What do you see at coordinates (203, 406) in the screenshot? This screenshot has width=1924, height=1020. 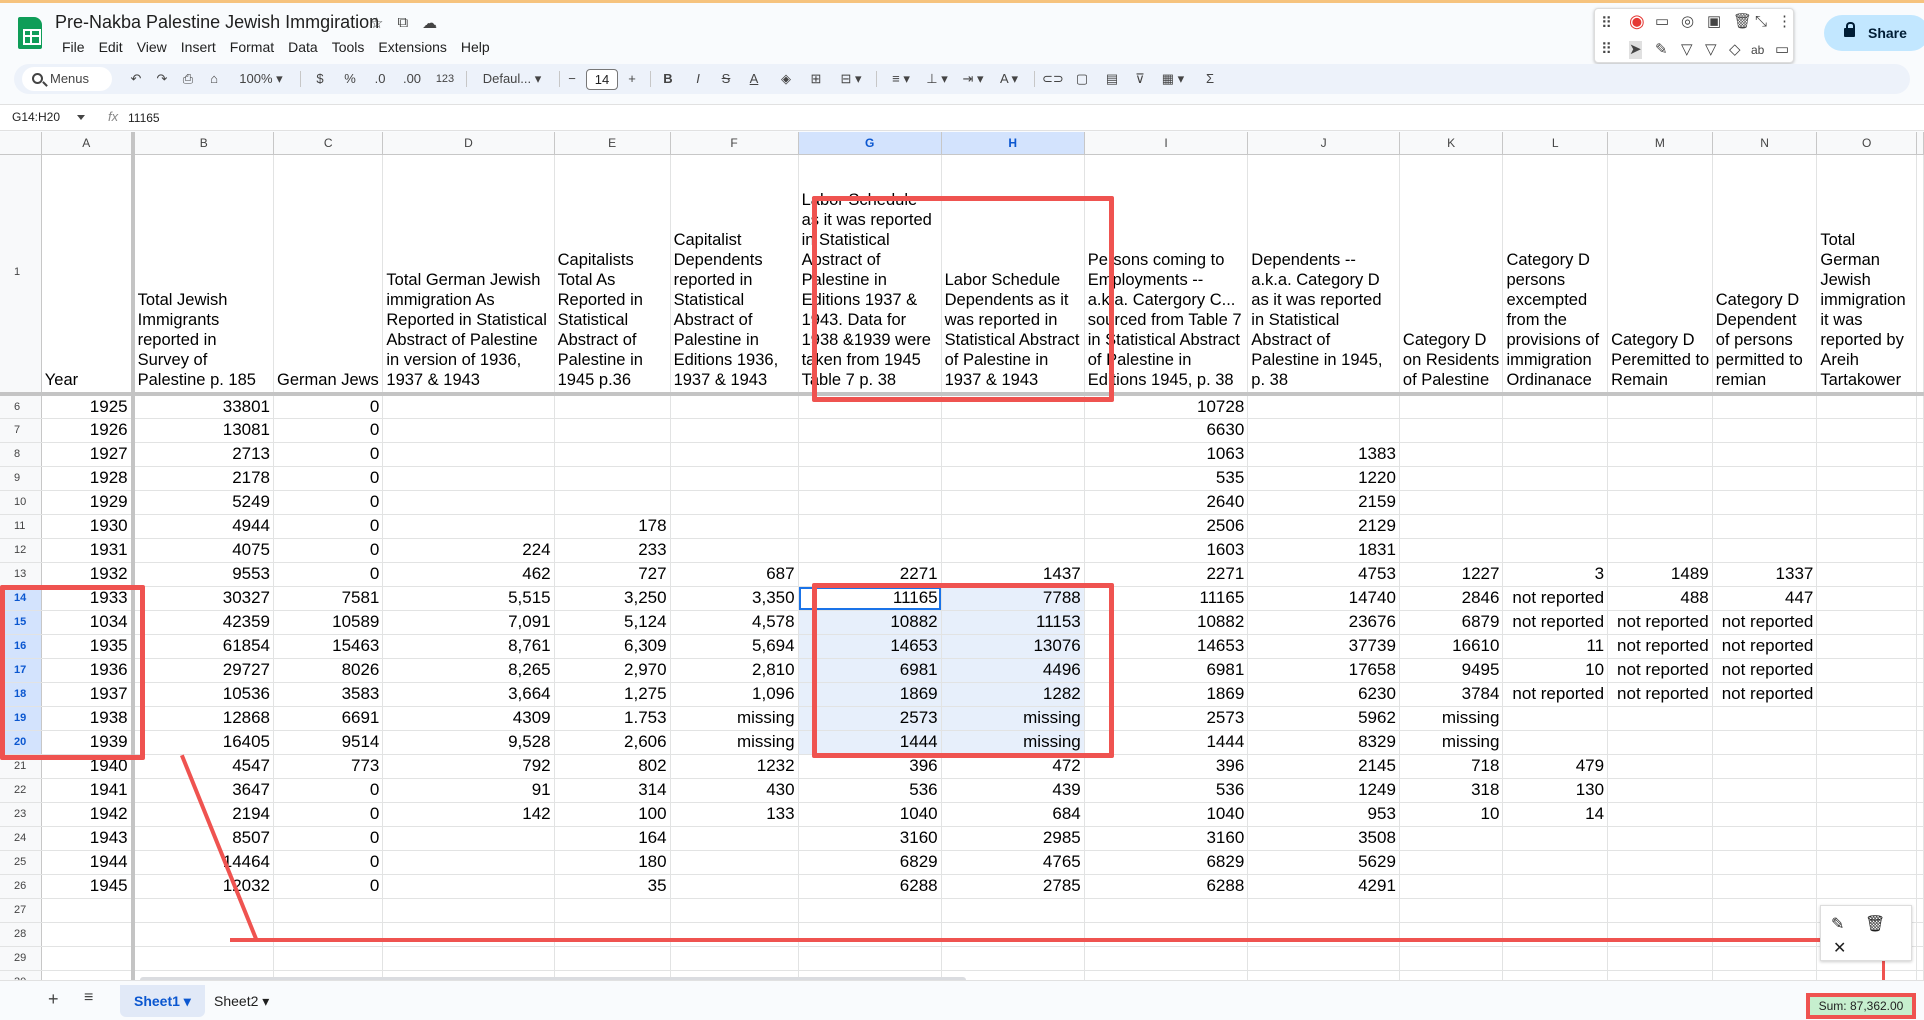 I see `cell-b6: 33801` at bounding box center [203, 406].